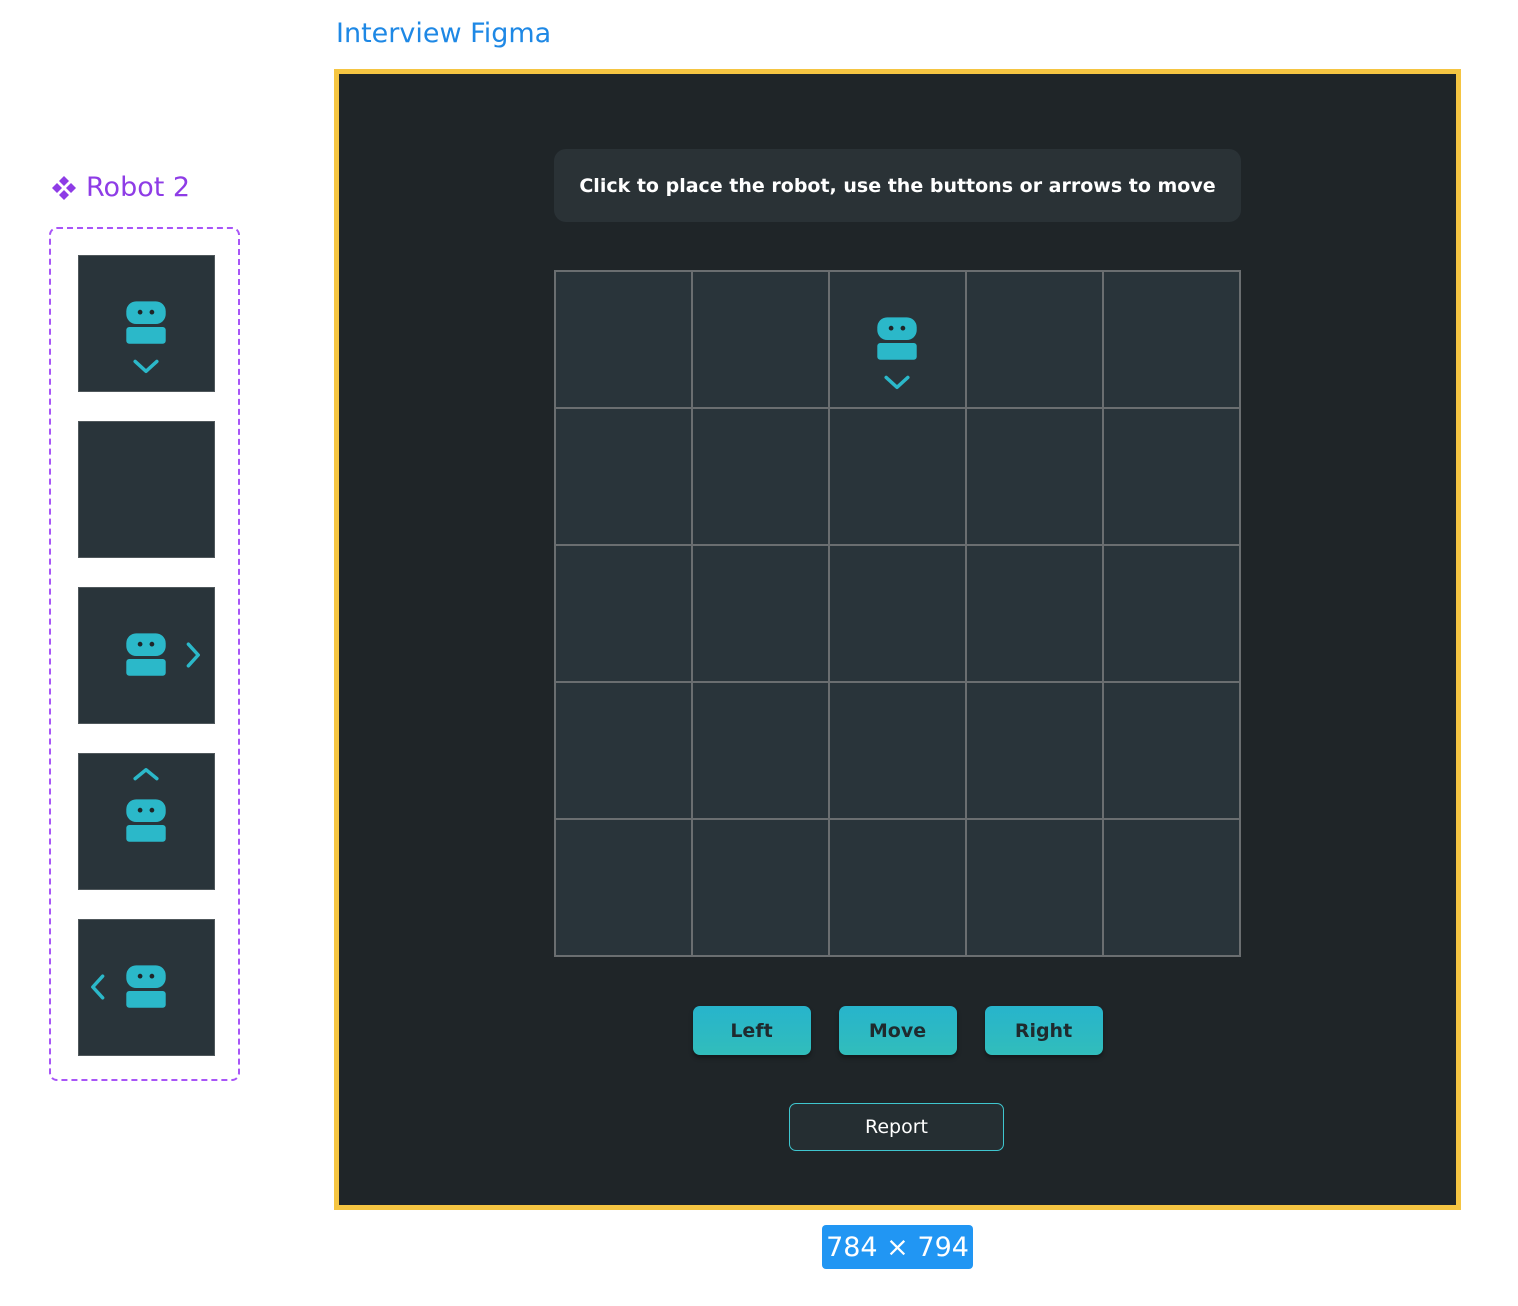  Describe the element at coordinates (64, 187) in the screenshot. I see `component-icon` at that location.